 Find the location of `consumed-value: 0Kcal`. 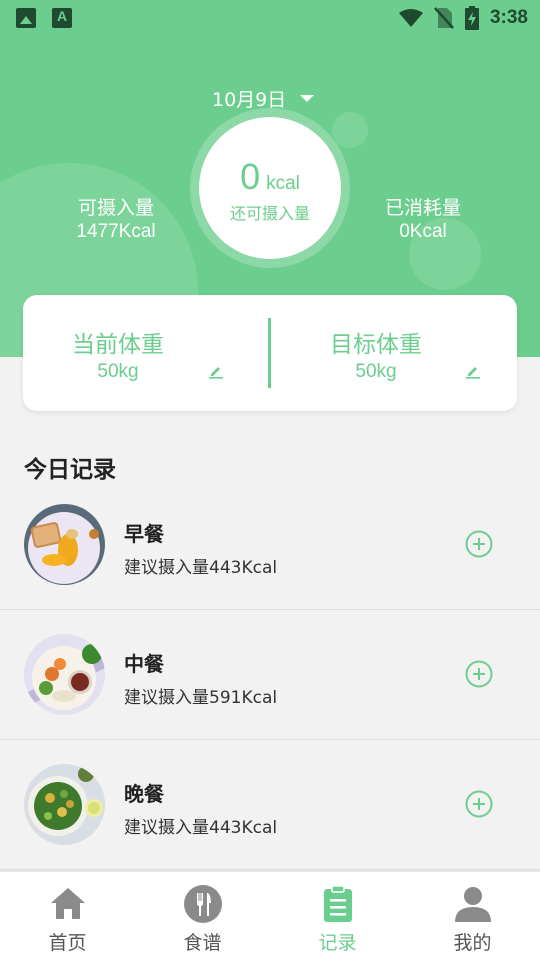

consumed-value: 0Kcal is located at coordinates (423, 231).